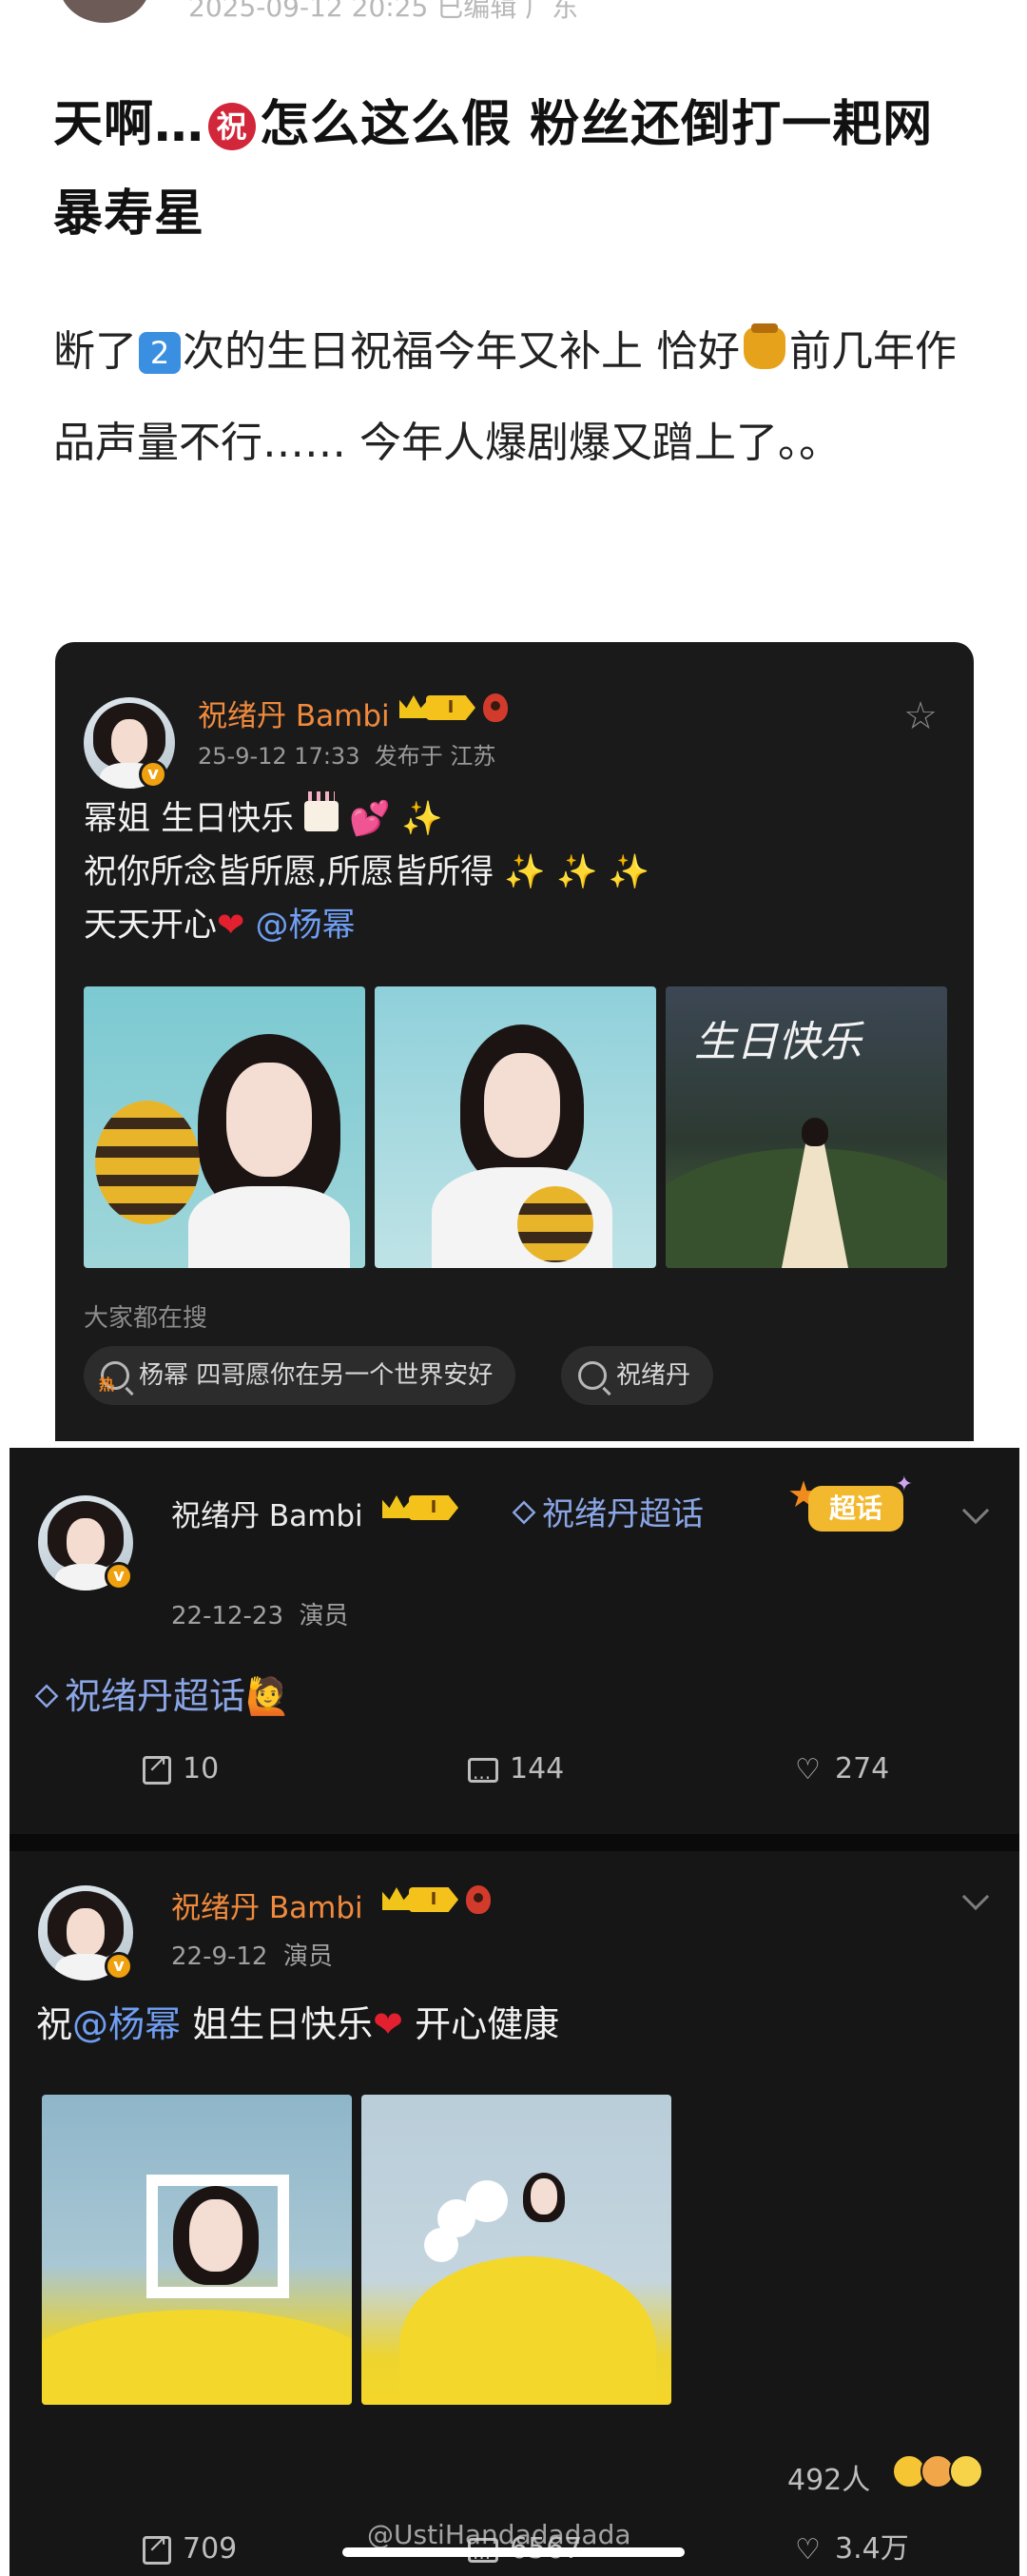  Describe the element at coordinates (55, 2024) in the screenshot. I see `post-text-prefix: 祝` at that location.